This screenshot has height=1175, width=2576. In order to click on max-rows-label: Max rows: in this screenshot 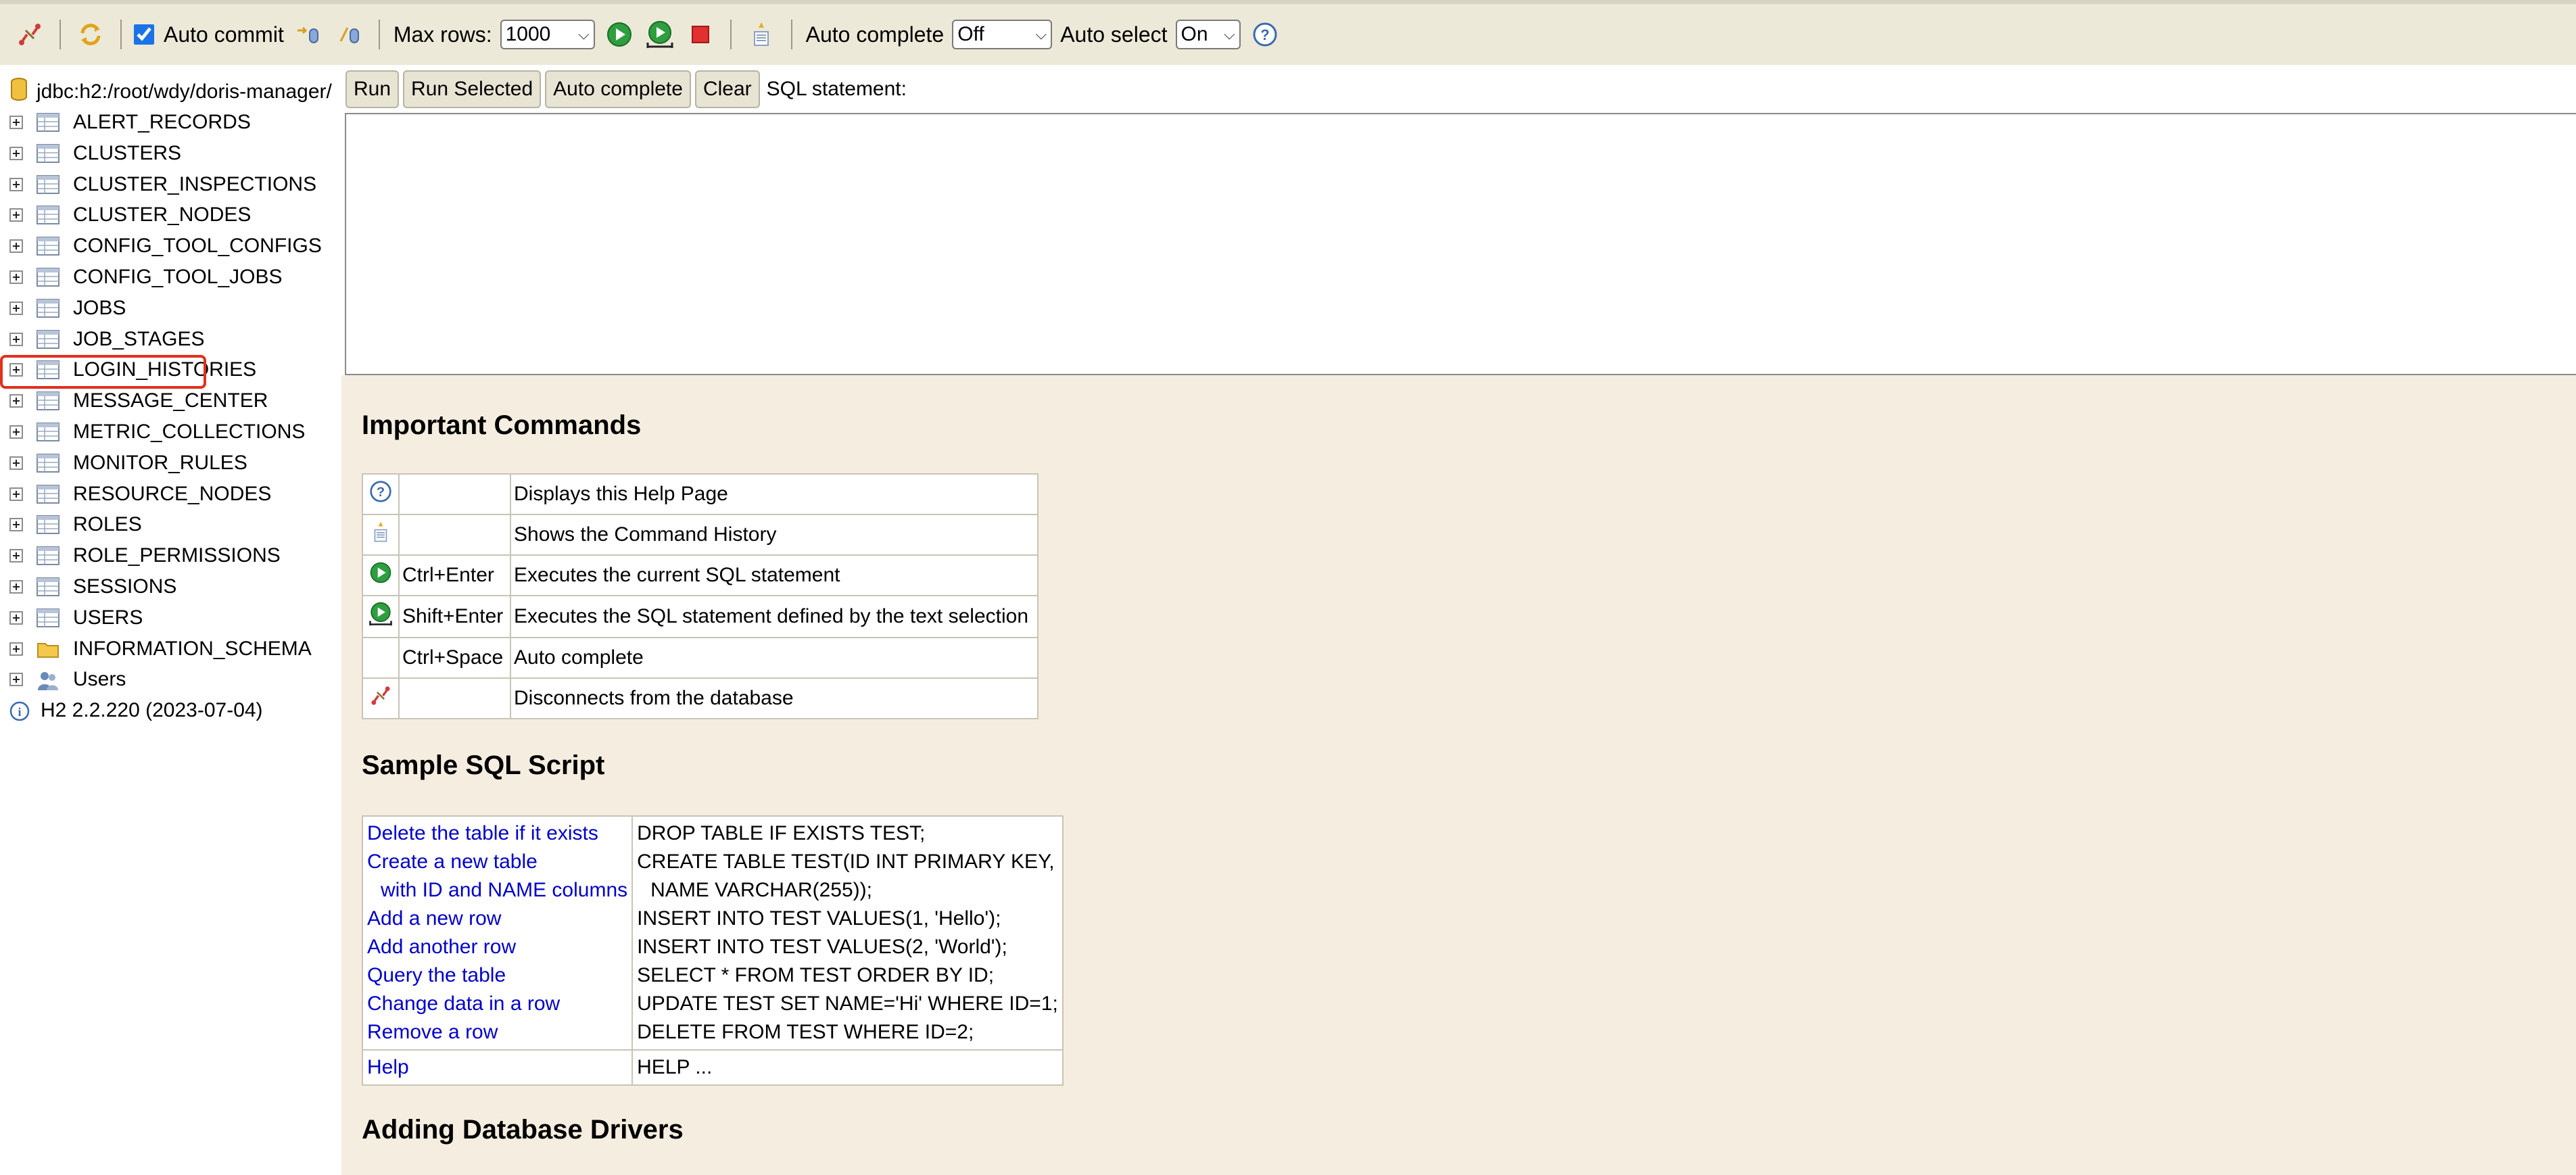, I will do `click(442, 34)`.